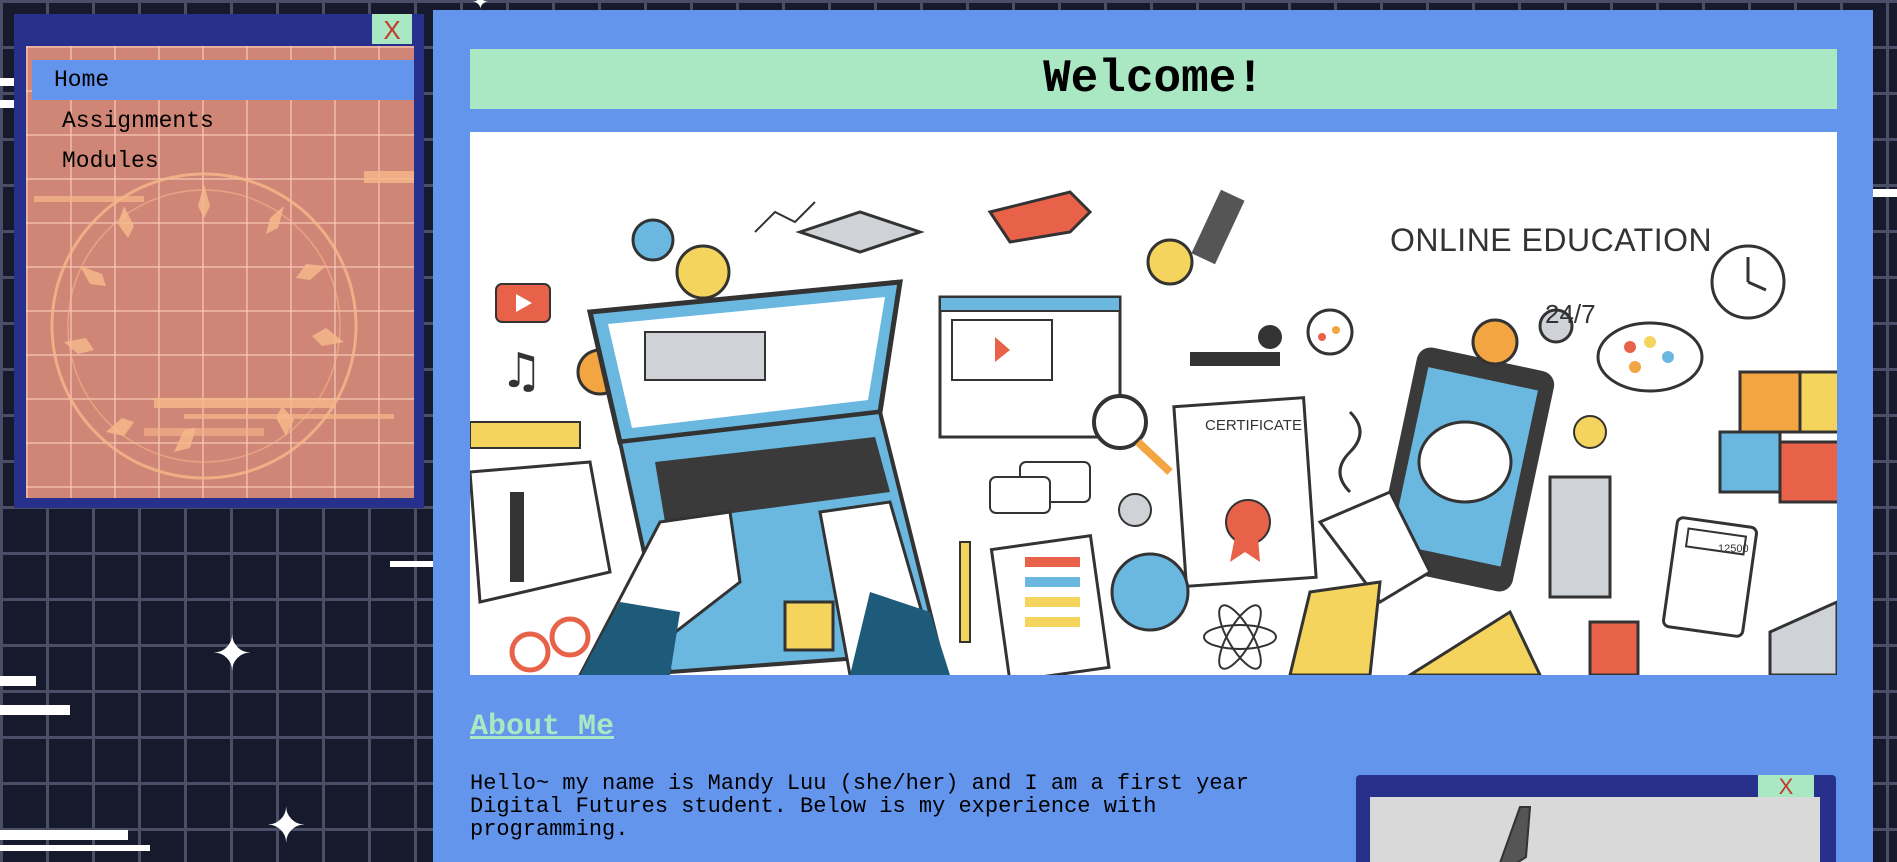  What do you see at coordinates (1570, 314) in the screenshot?
I see `hero-247-label: 24/7` at bounding box center [1570, 314].